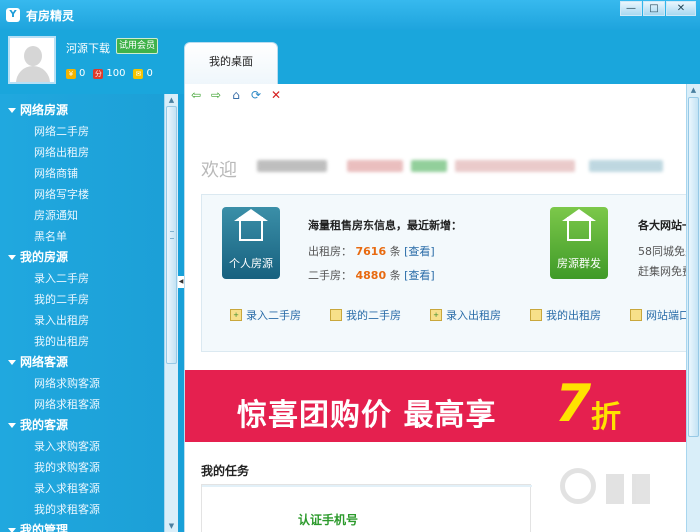 The height and width of the screenshot is (532, 700). I want to click on sidebar-group-my-management: 我的管理, so click(81, 526).